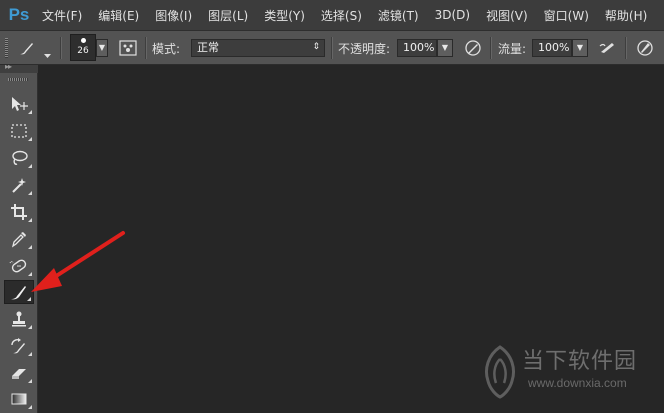 The image size is (664, 413). Describe the element at coordinates (507, 15) in the screenshot. I see `menu-view: 视图(V)` at that location.